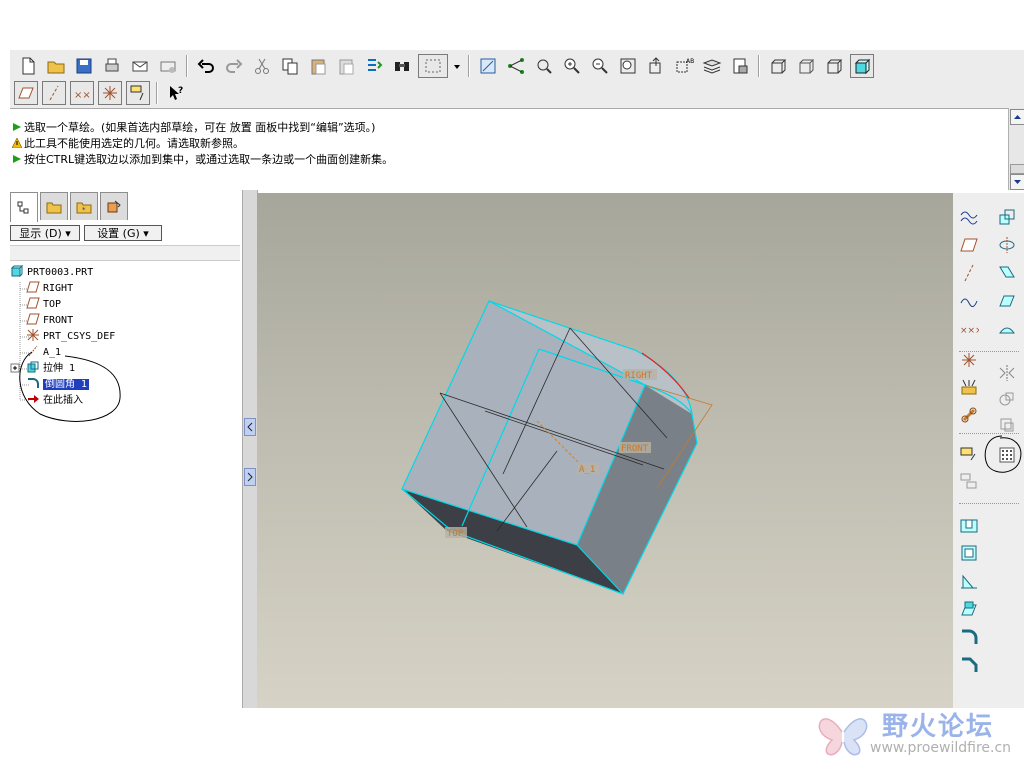 Image resolution: width=1024 pixels, height=768 pixels. What do you see at coordinates (250, 449) in the screenshot?
I see `panel-splitter` at bounding box center [250, 449].